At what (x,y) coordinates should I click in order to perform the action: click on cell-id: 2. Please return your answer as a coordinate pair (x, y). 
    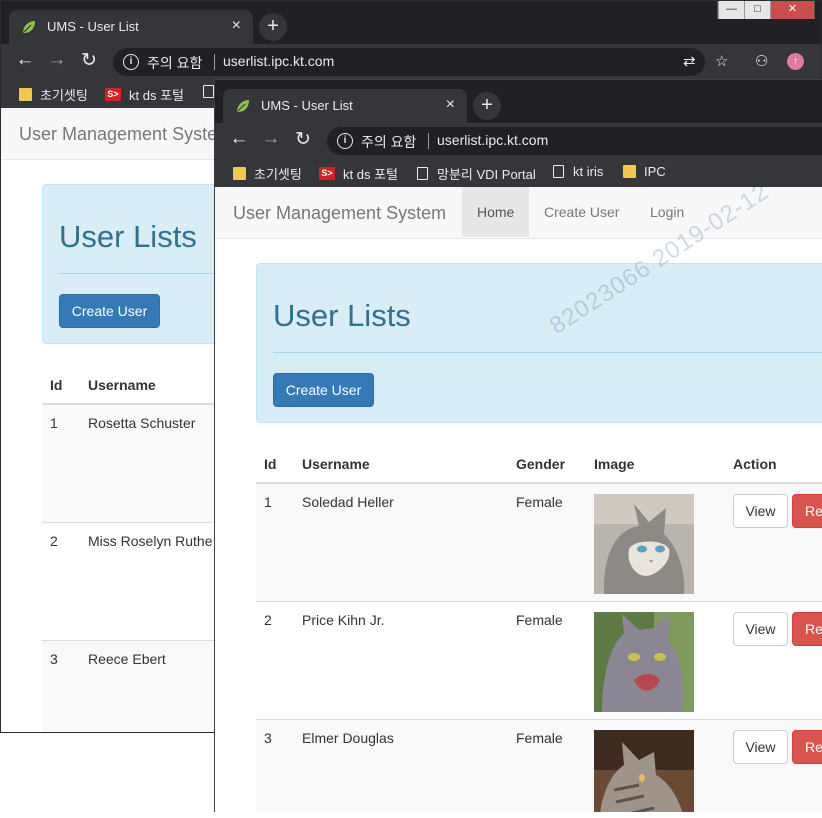
    Looking at the image, I should click on (61, 580).